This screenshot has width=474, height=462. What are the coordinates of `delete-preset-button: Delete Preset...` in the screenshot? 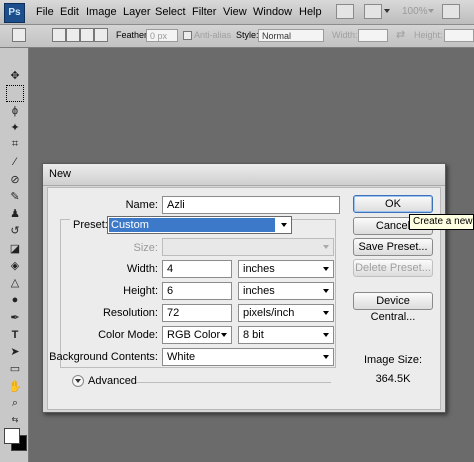 It's located at (393, 268).